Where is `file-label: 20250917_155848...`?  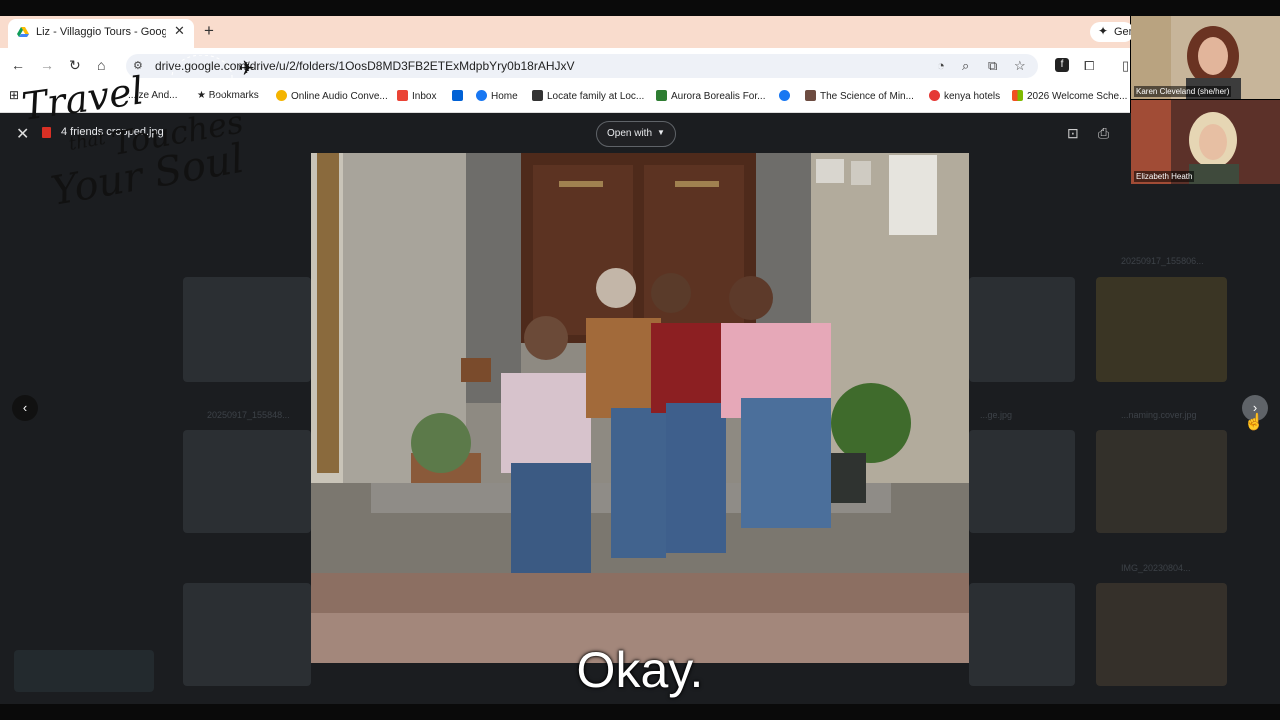
file-label: 20250917_155848... is located at coordinates (248, 415).